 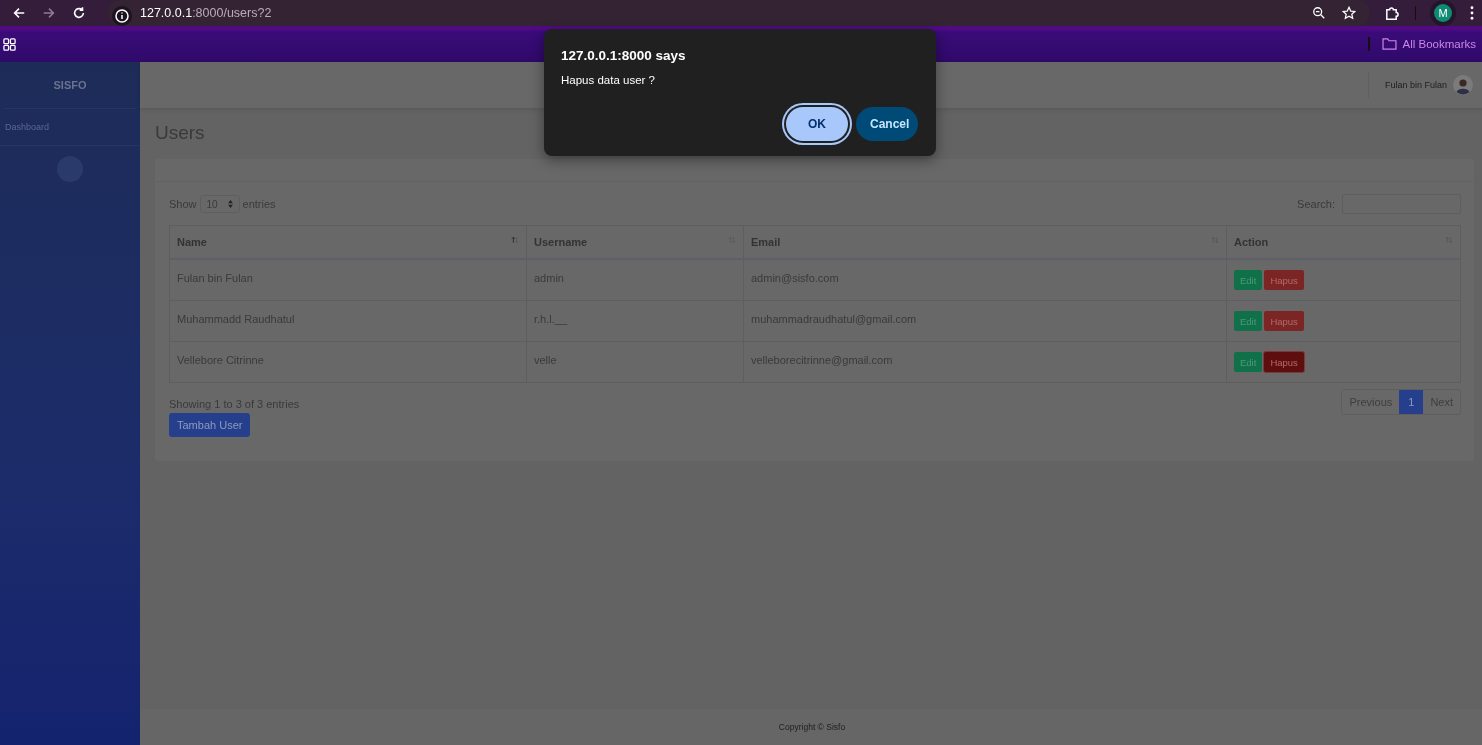 What do you see at coordinates (79, 13) in the screenshot?
I see `reload-icon` at bounding box center [79, 13].